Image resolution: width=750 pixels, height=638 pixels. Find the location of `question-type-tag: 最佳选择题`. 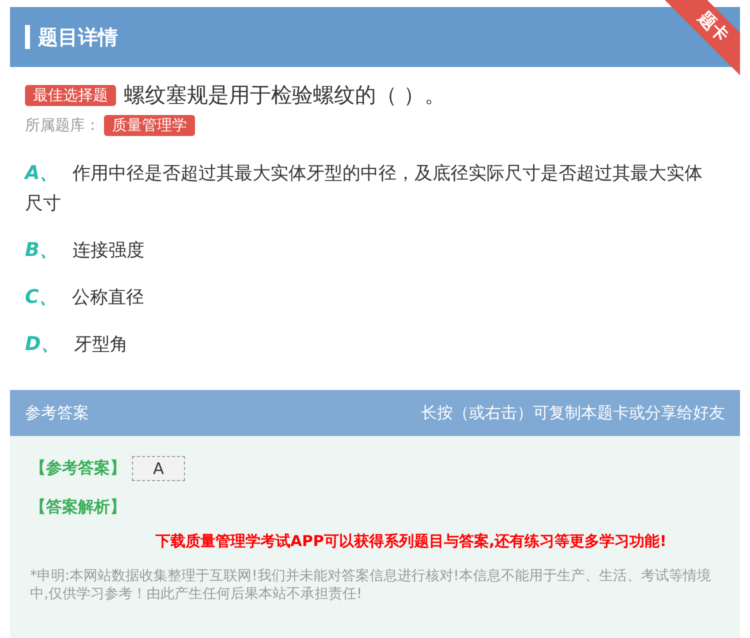

question-type-tag: 最佳选择题 is located at coordinates (70, 95).